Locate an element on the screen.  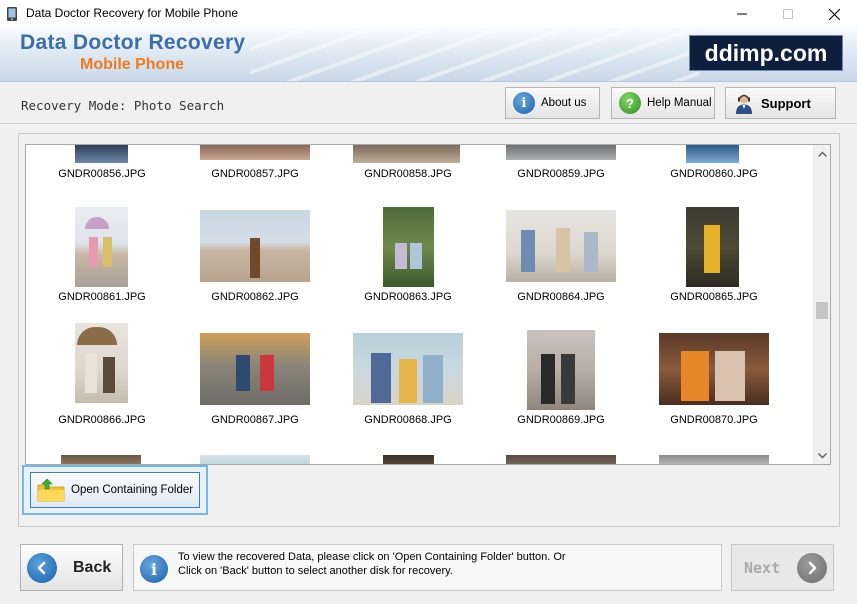
open-folder-label: Open Containing Folder is located at coordinates (132, 490).